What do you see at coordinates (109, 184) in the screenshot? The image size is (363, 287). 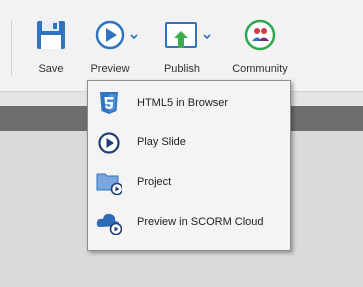 I see `project-folder-play-icon` at bounding box center [109, 184].